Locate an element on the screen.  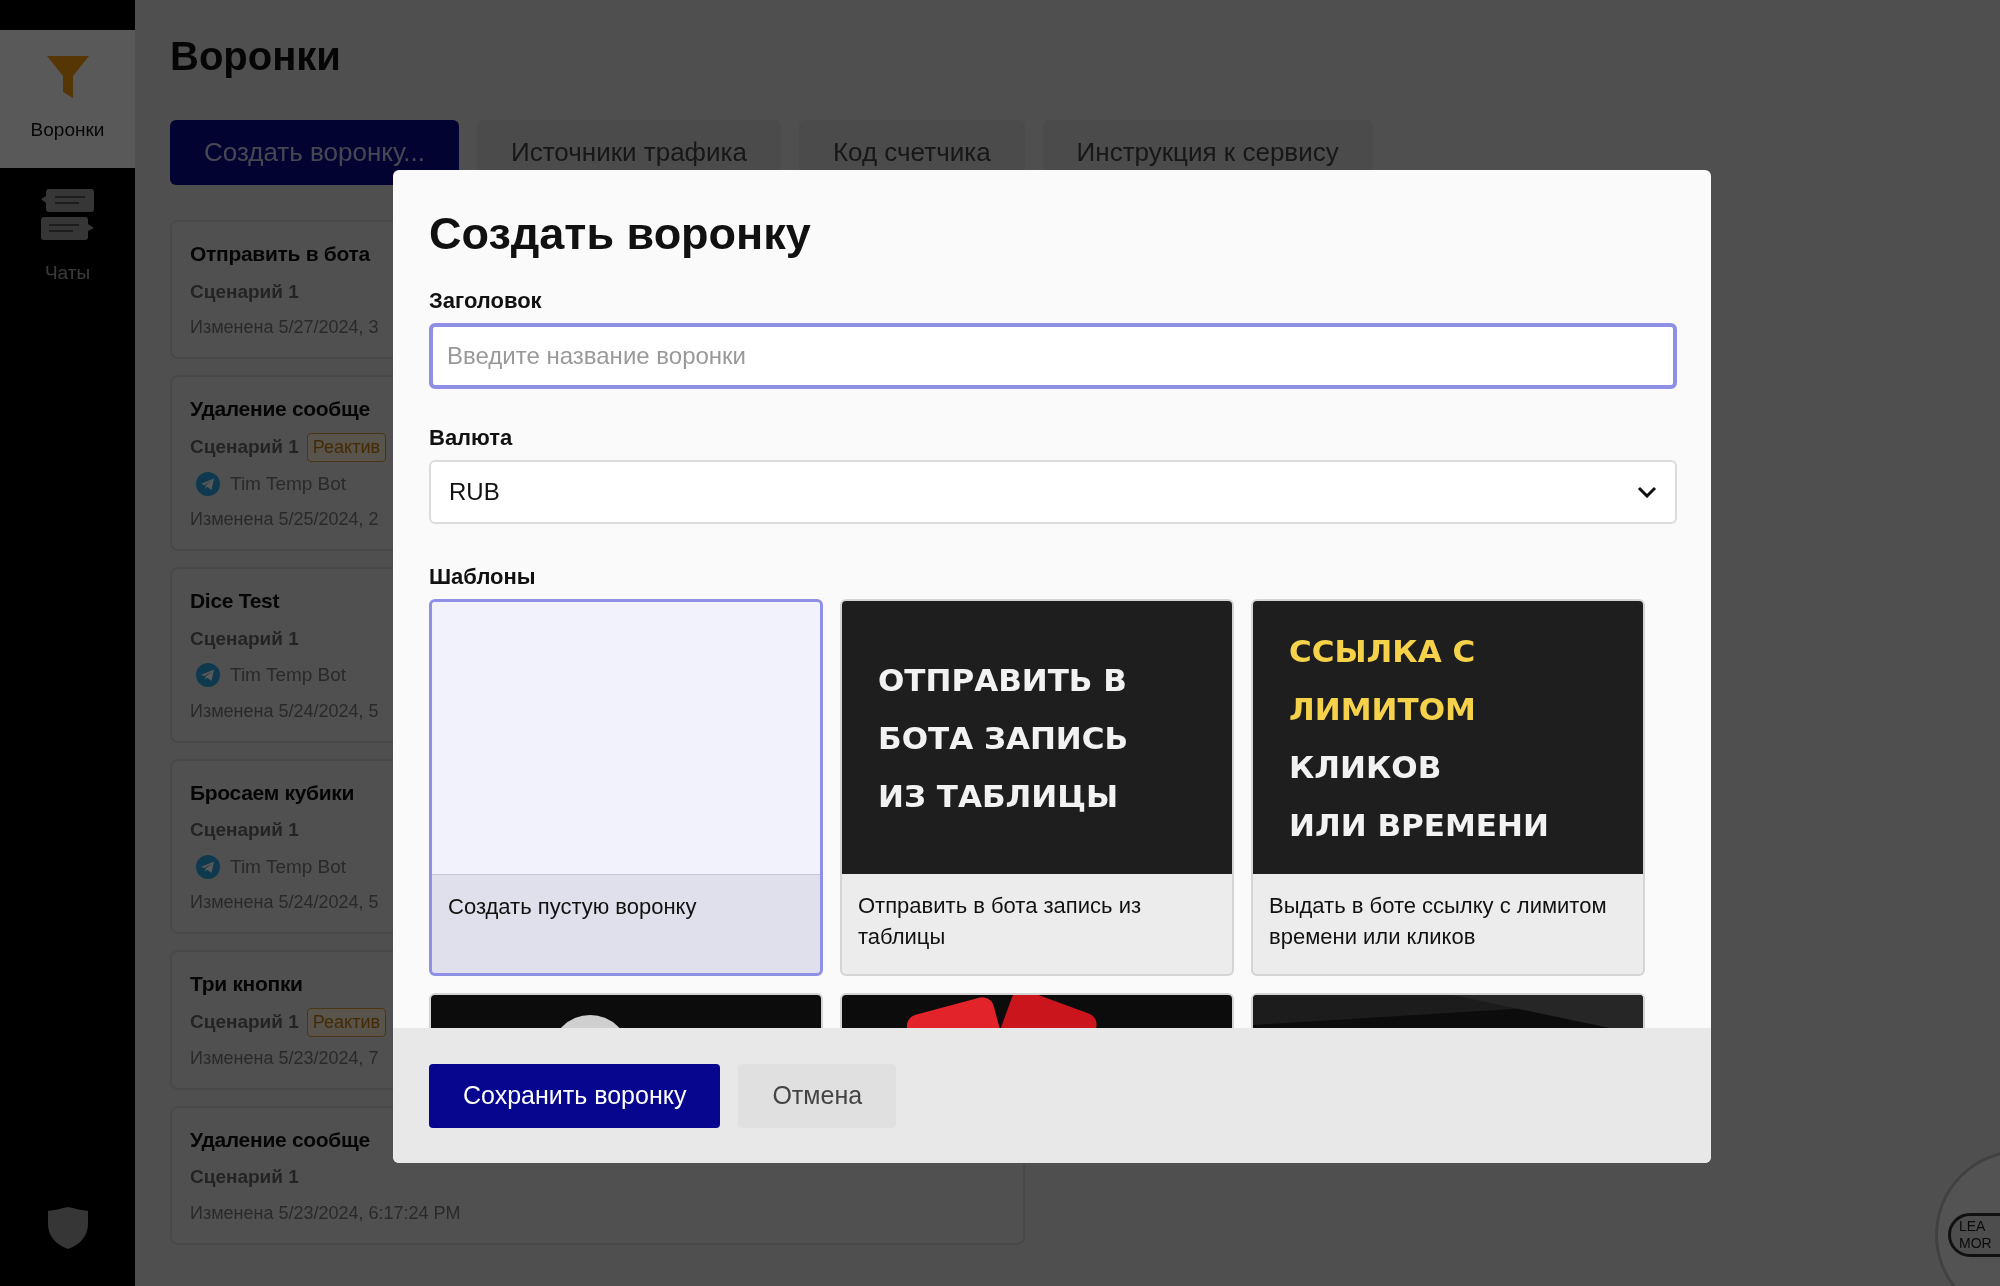
template-card: ОТПРАВИТЬ В БОТА ЗАПИСЬ ИЗ ТАБЛИЦЫ Отправить в бота запись из таблицы is located at coordinates (1037, 787).